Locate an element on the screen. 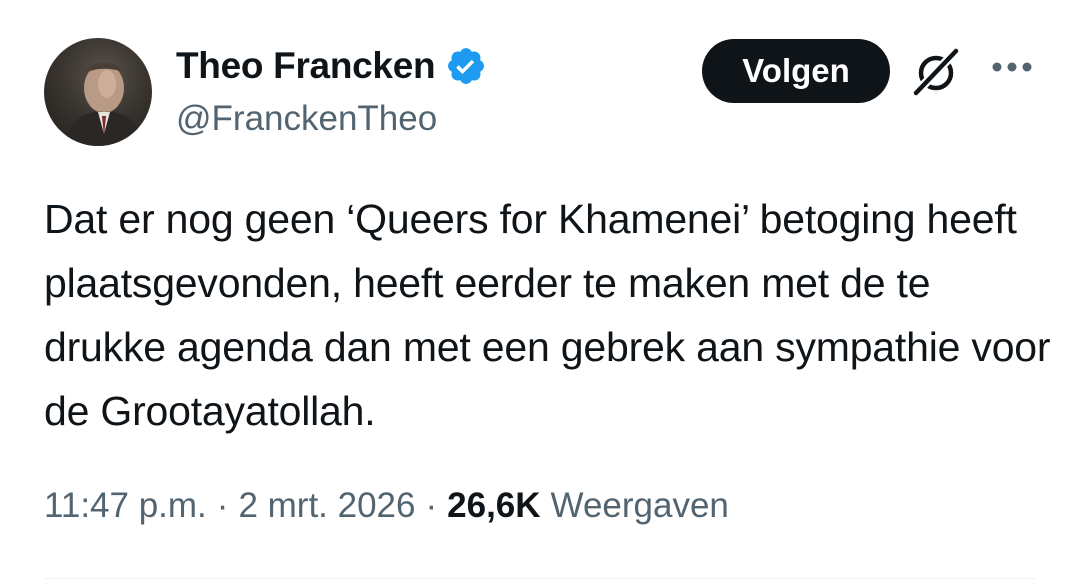  verified-badge-icon is located at coordinates (466, 66).